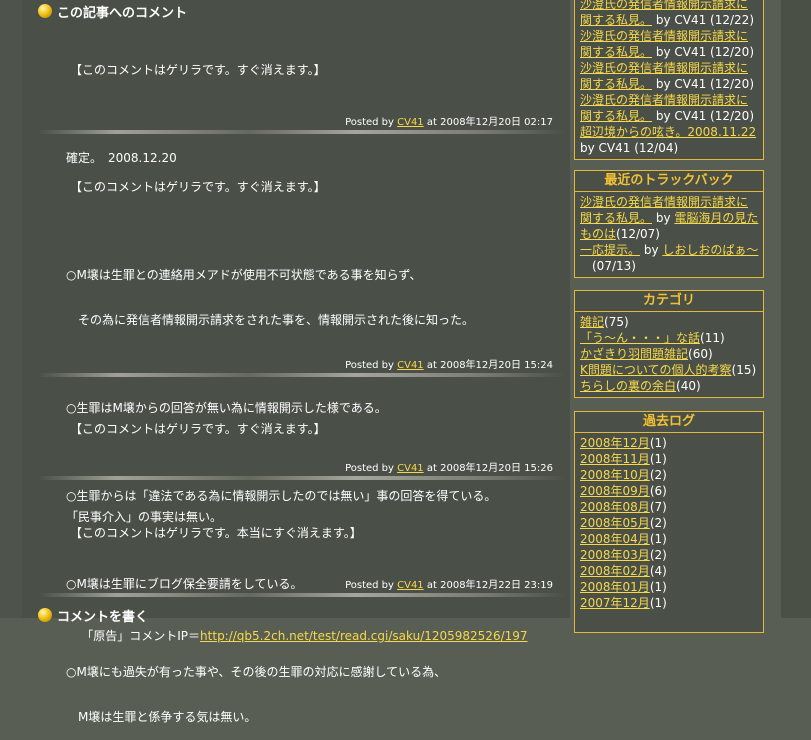 The height and width of the screenshot is (740, 811). I want to click on category-link: 雑記, so click(592, 322).